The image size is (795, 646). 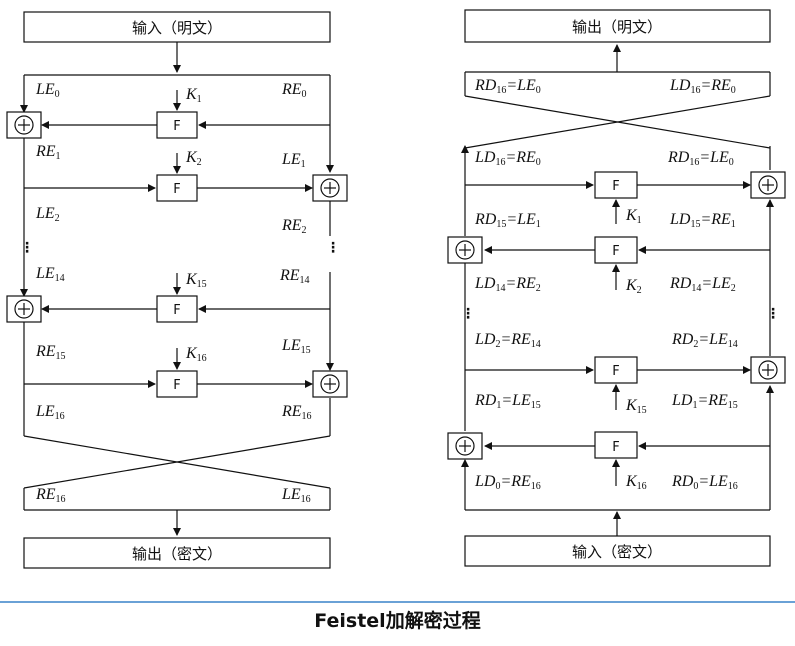 What do you see at coordinates (296, 495) in the screenshot?
I see `label-out-le16: LE16` at bounding box center [296, 495].